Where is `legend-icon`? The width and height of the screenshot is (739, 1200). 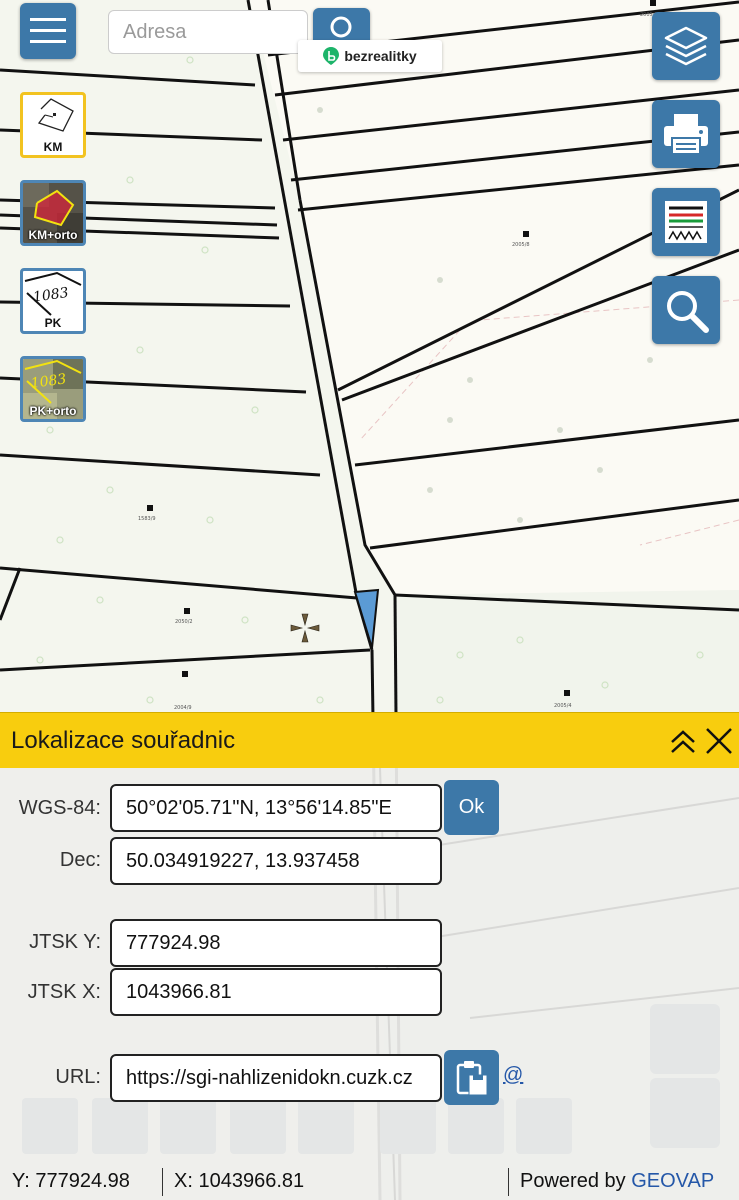 legend-icon is located at coordinates (686, 222).